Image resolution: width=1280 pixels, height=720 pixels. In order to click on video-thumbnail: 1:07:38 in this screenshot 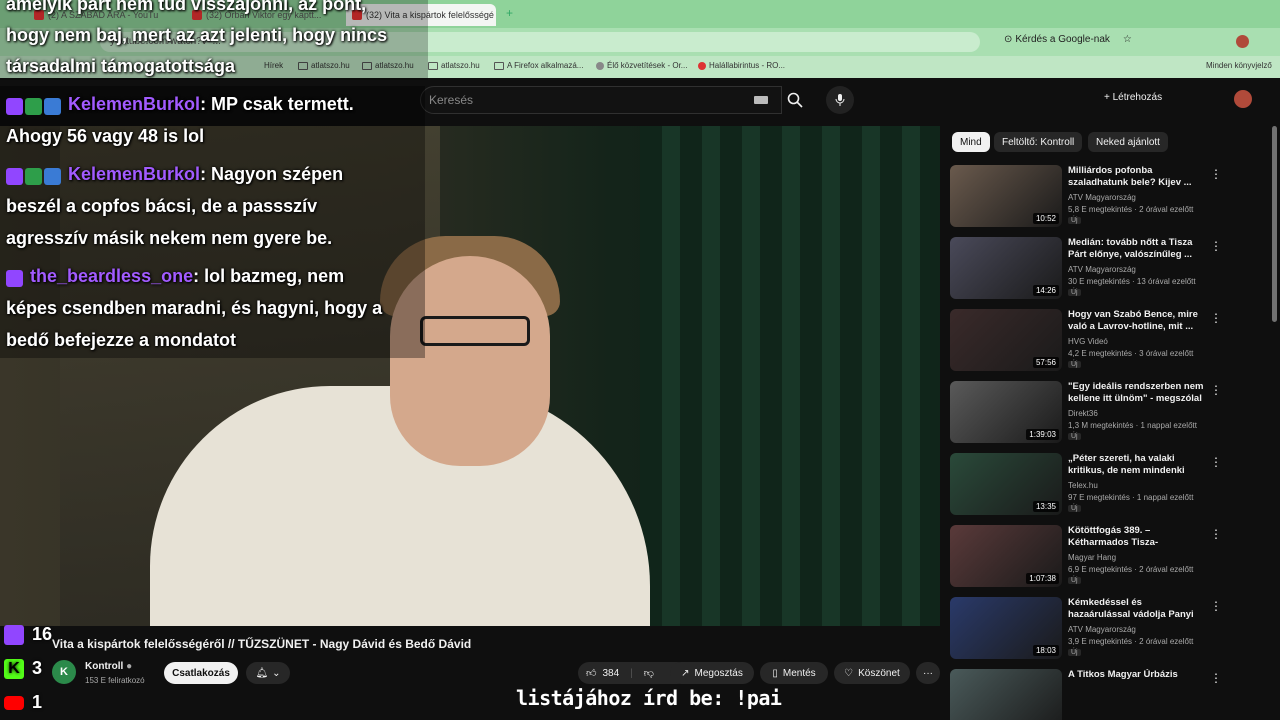, I will do `click(1006, 556)`.